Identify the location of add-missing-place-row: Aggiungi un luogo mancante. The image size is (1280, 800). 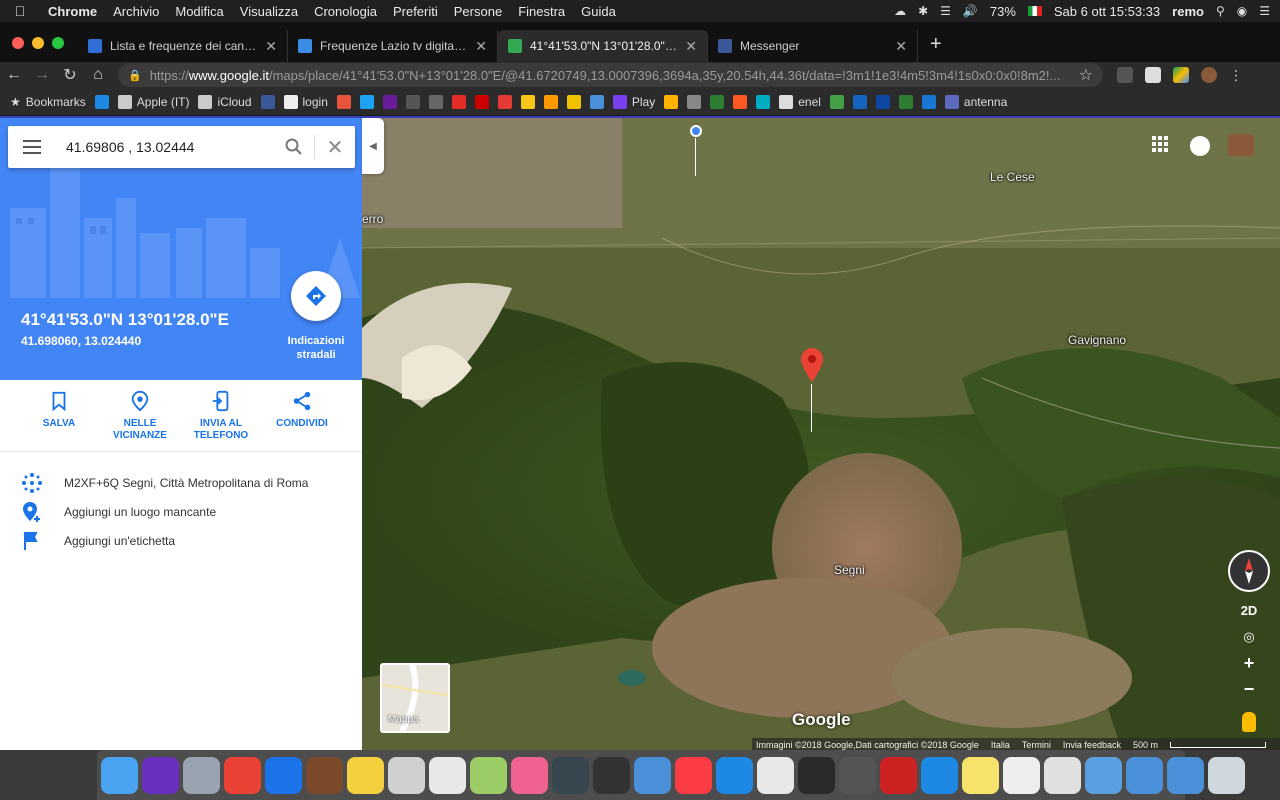
(181, 511).